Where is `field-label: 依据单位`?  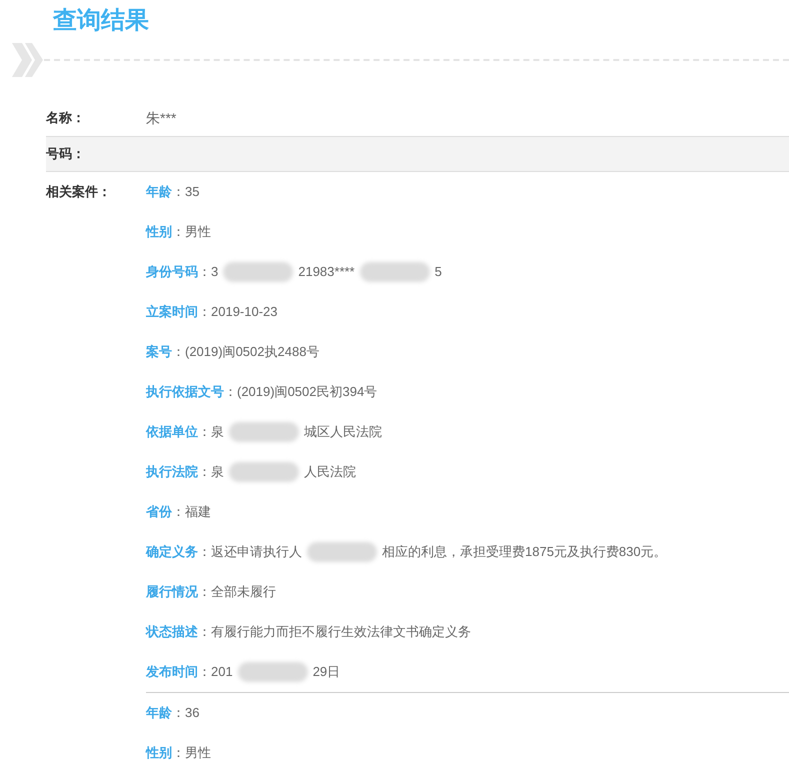
field-label: 依据单位 is located at coordinates (172, 432).